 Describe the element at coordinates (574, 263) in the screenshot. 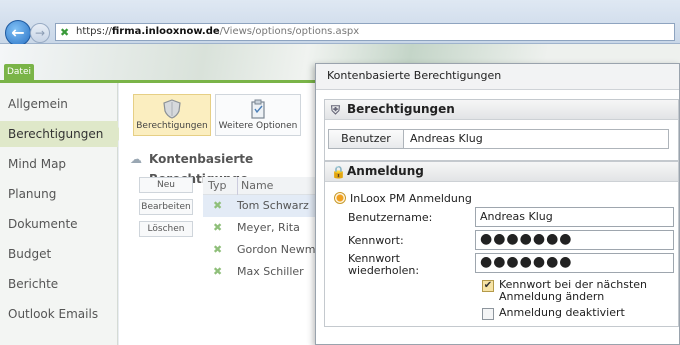

I see `password-repeat-field: ●●●●●●●` at that location.